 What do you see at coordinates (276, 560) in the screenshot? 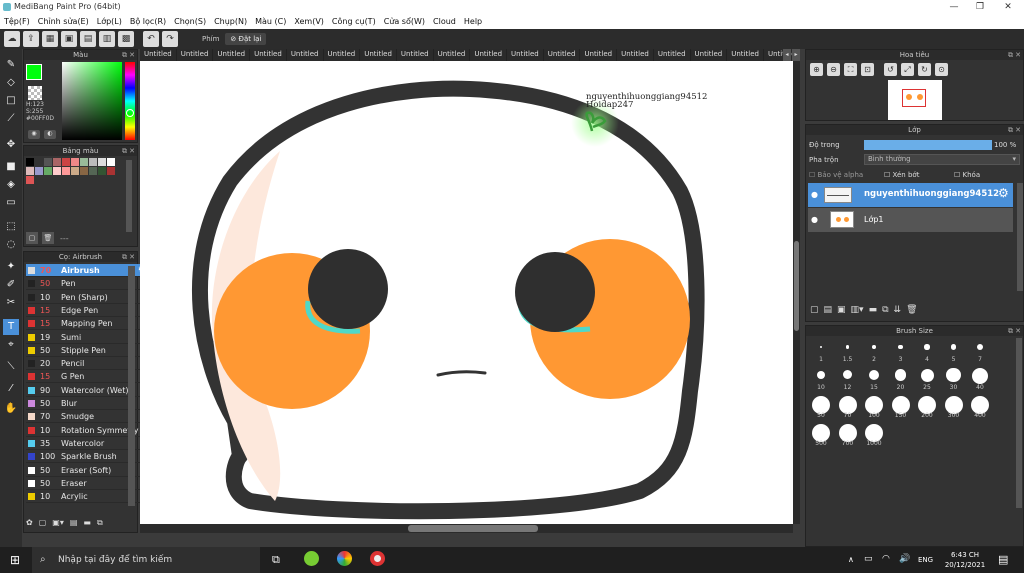
I see `task-view-icon: ⧉` at bounding box center [276, 560].